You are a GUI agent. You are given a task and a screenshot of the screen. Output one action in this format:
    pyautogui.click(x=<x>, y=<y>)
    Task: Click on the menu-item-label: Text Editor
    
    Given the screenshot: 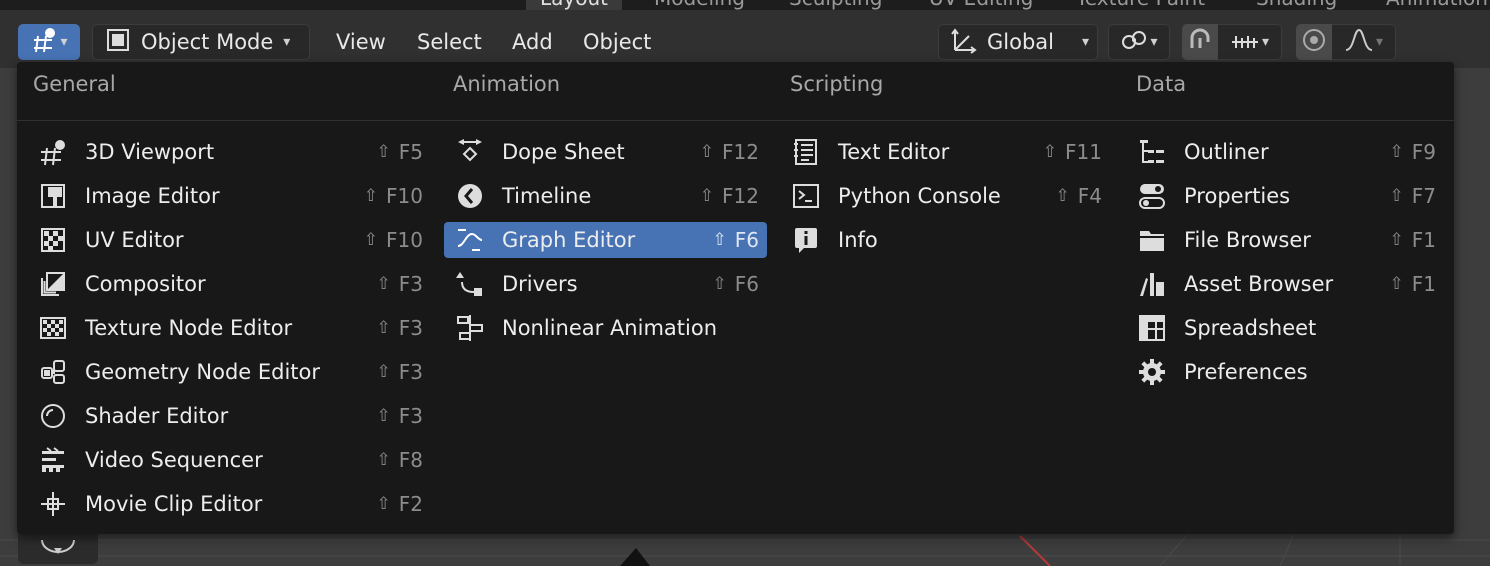 What is the action you would take?
    pyautogui.click(x=894, y=152)
    